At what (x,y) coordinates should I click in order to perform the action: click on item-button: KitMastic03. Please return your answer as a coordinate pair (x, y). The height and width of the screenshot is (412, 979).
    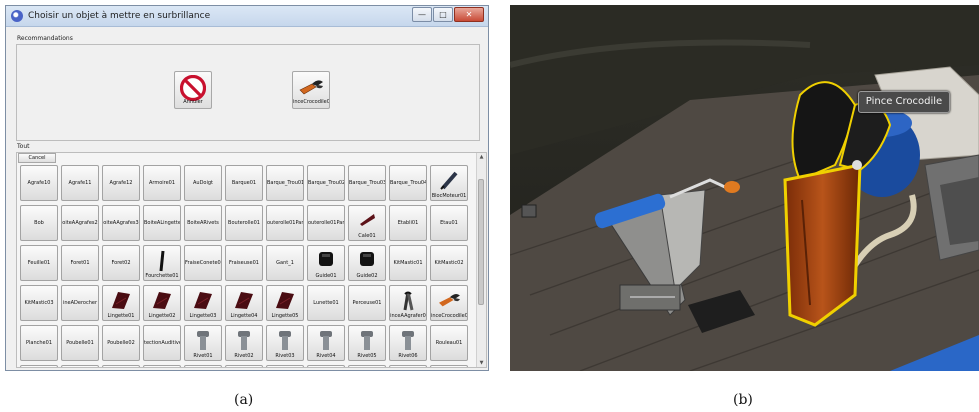
    Looking at the image, I should click on (39, 303).